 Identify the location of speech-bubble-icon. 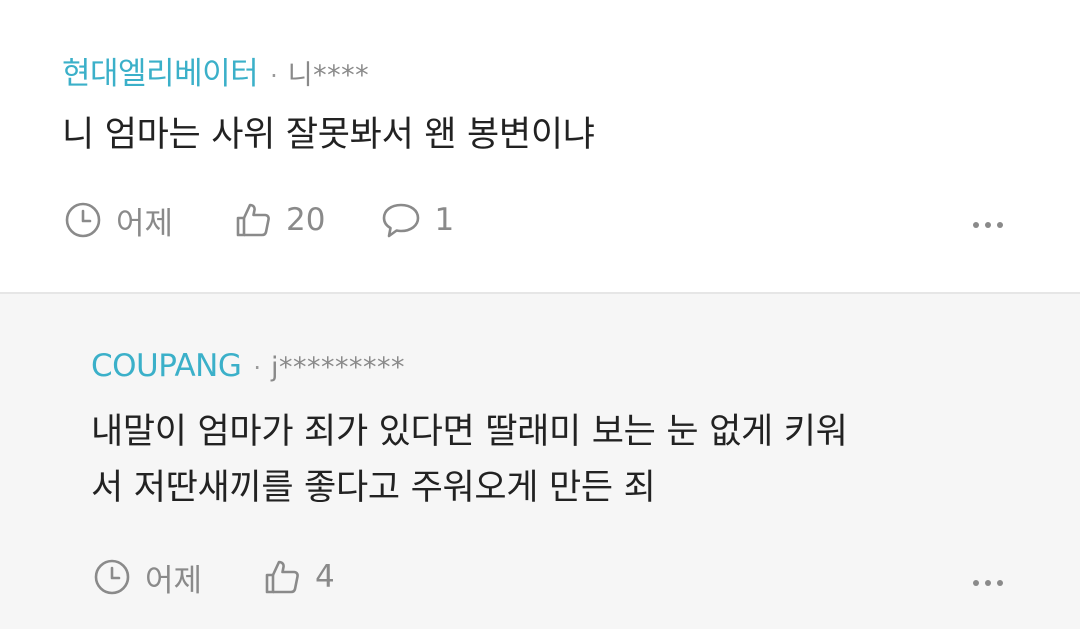
(401, 220).